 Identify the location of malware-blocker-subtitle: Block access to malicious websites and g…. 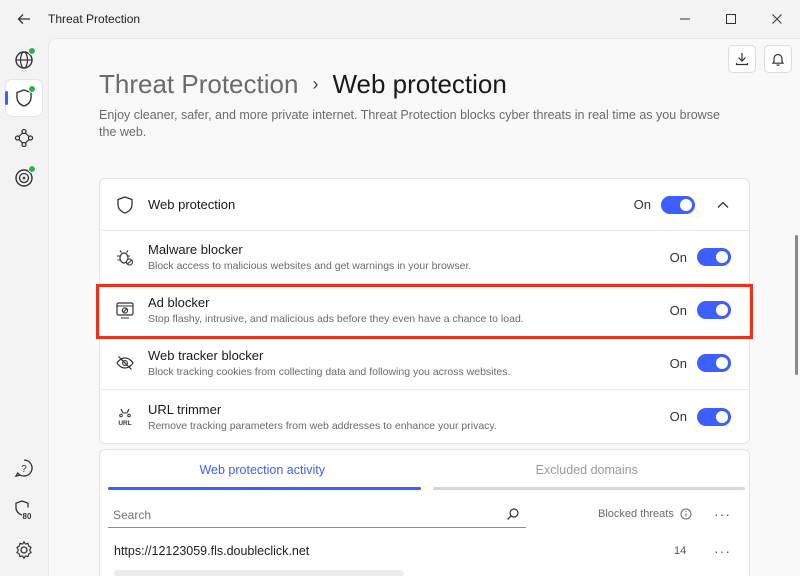
(310, 266).